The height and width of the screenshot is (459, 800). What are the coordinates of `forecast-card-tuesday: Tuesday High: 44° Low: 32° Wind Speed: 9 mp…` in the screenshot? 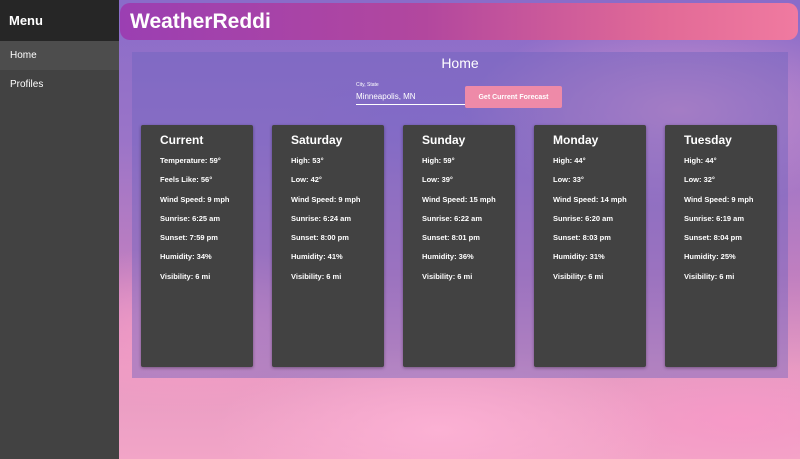 It's located at (721, 246).